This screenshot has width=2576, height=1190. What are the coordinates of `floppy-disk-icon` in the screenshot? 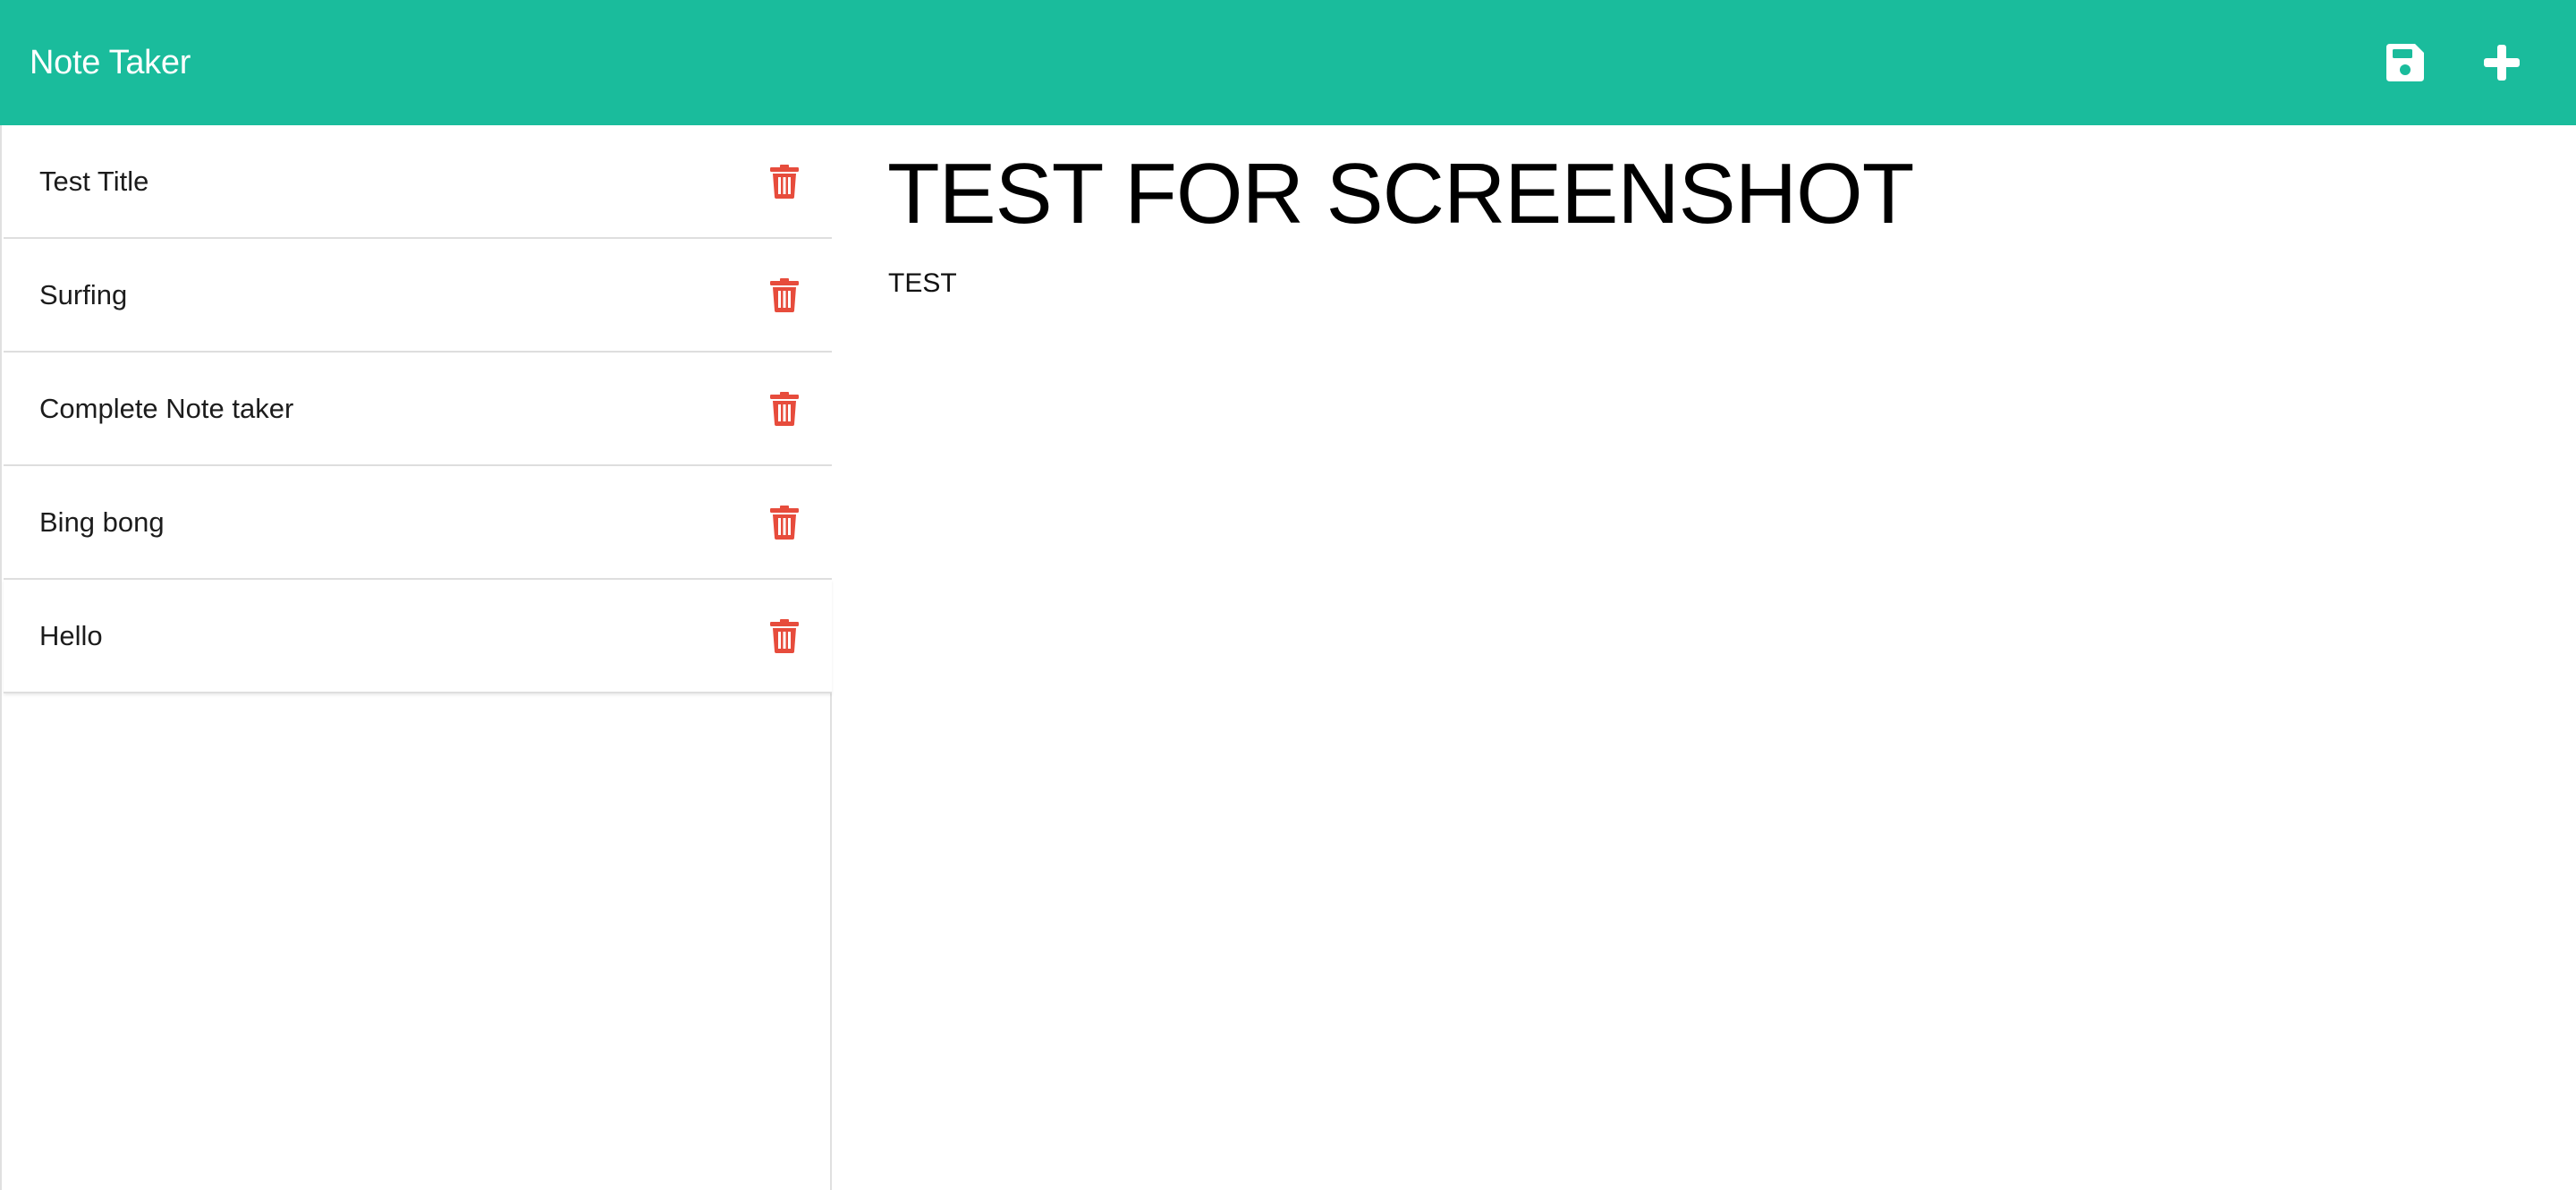 It's located at (2405, 63).